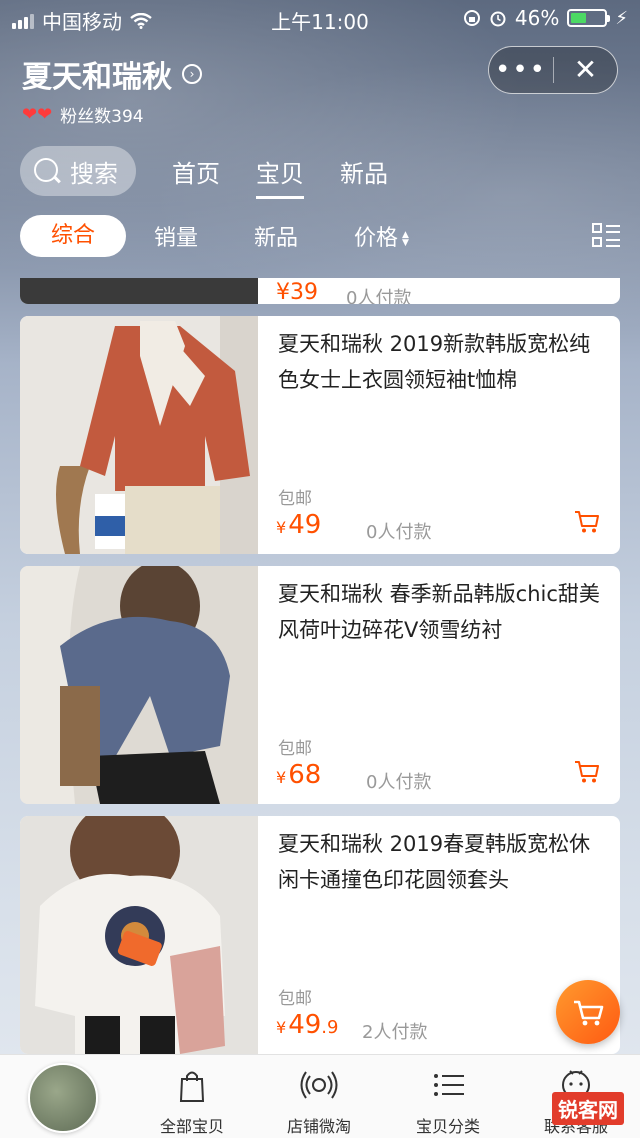 The height and width of the screenshot is (1138, 640). I want to click on status-bar: 中国移动 上午11:00 46% ⚡, so click(320, 18).